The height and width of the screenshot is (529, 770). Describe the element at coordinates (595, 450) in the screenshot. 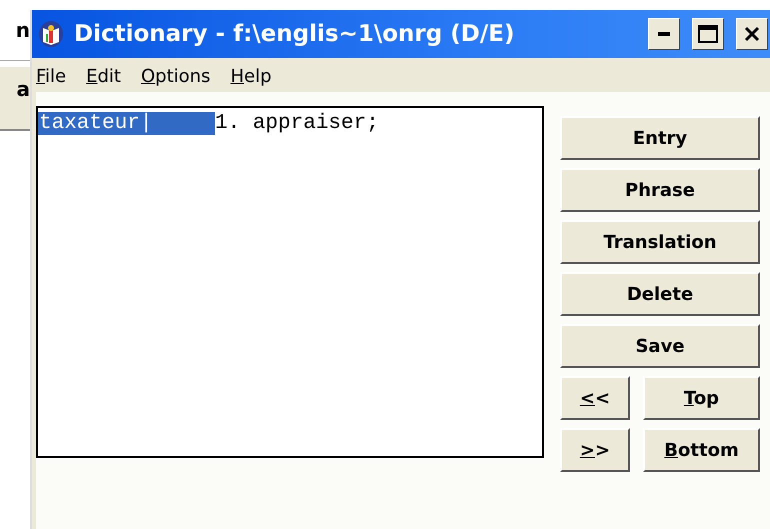

I see `nav-button: >>` at that location.